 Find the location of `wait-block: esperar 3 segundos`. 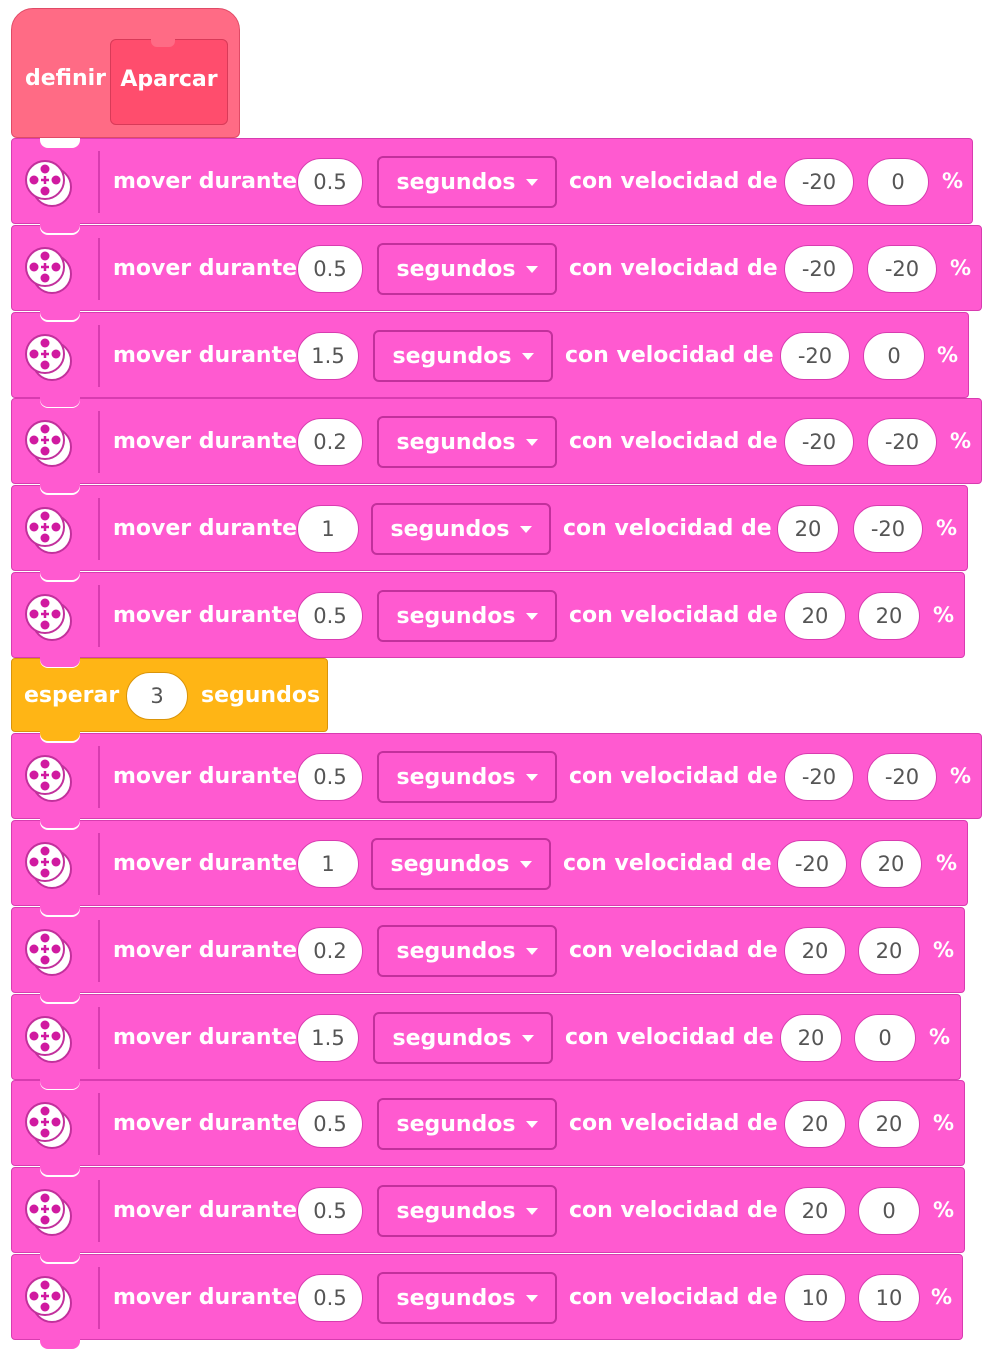

wait-block: esperar 3 segundos is located at coordinates (169, 699).